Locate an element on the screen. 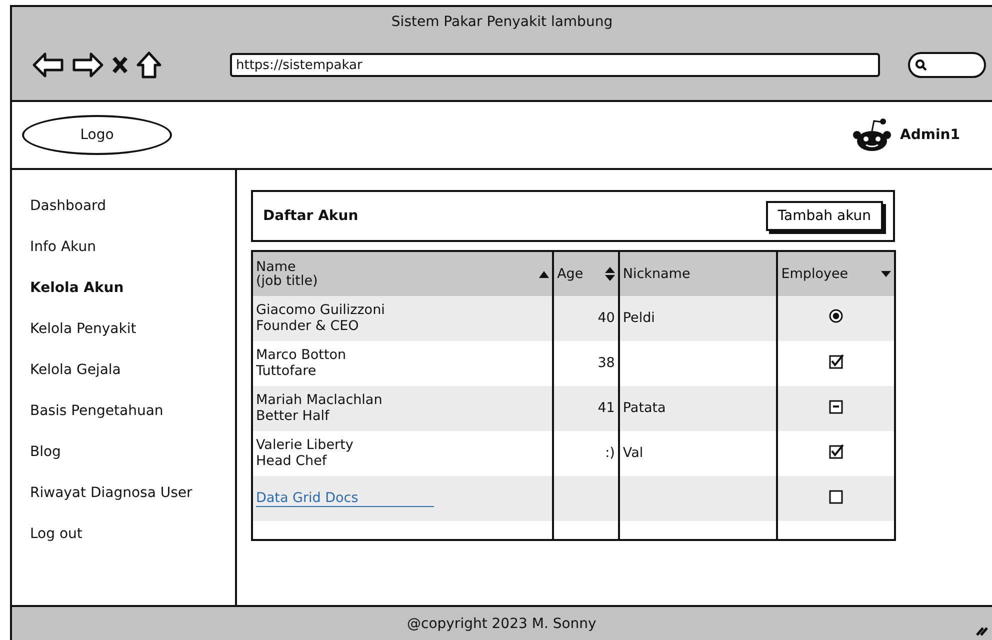  forward-arrow-icon is located at coordinates (88, 65).